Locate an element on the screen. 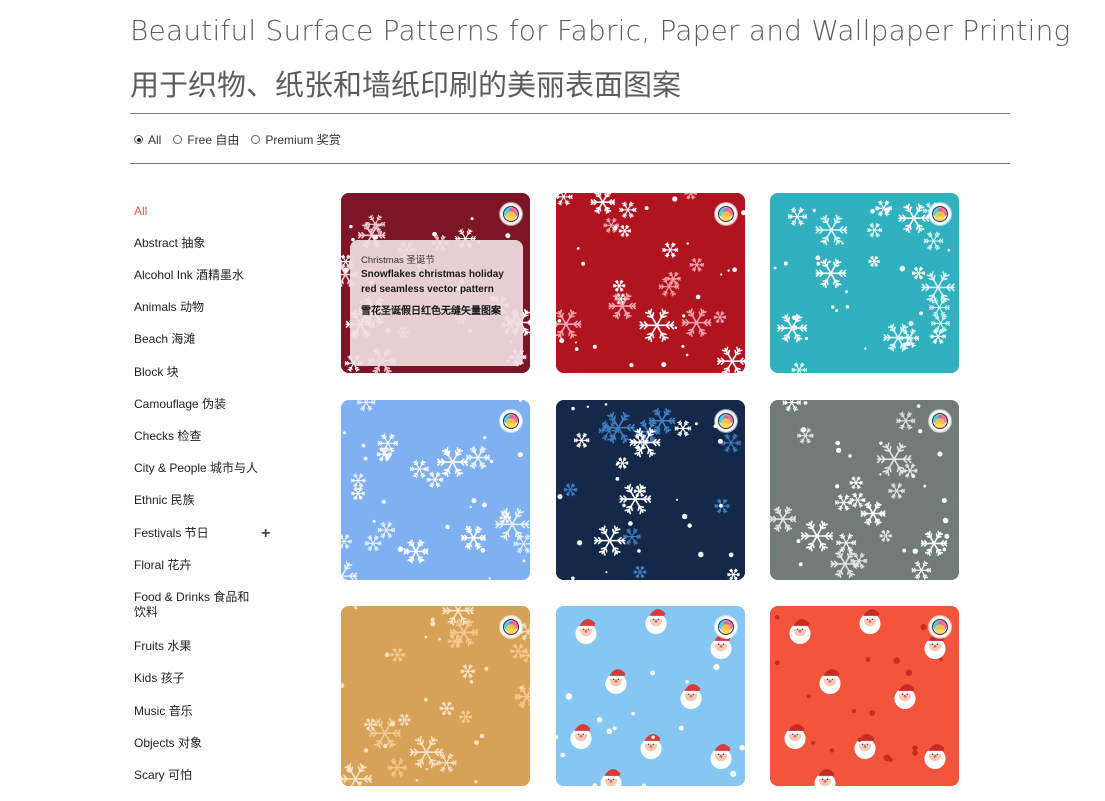 Image resolution: width=1105 pixels, height=801 pixels. sidebar-item-kids: Kids 孩子 is located at coordinates (166, 678).